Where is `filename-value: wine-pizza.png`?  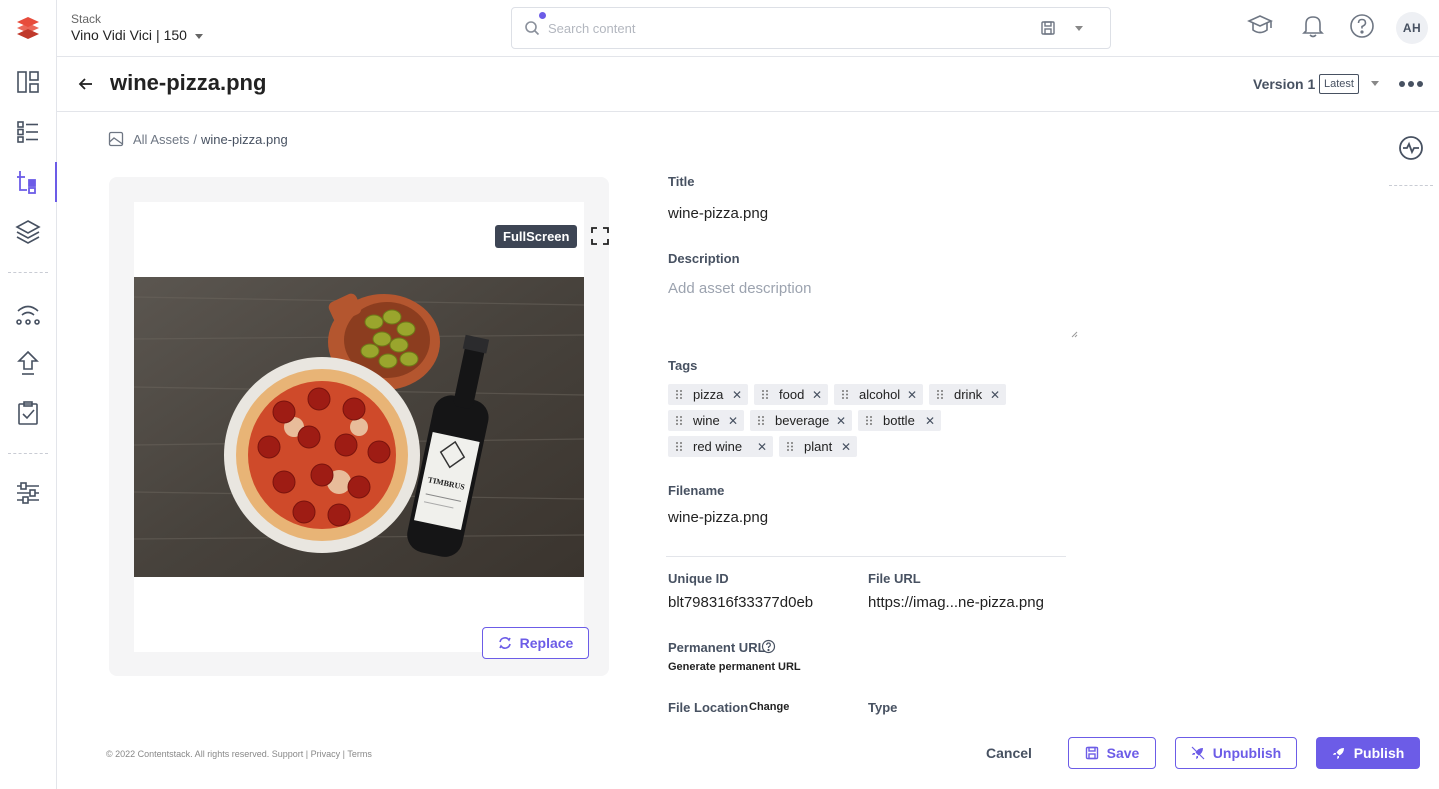
filename-value: wine-pizza.png is located at coordinates (718, 517).